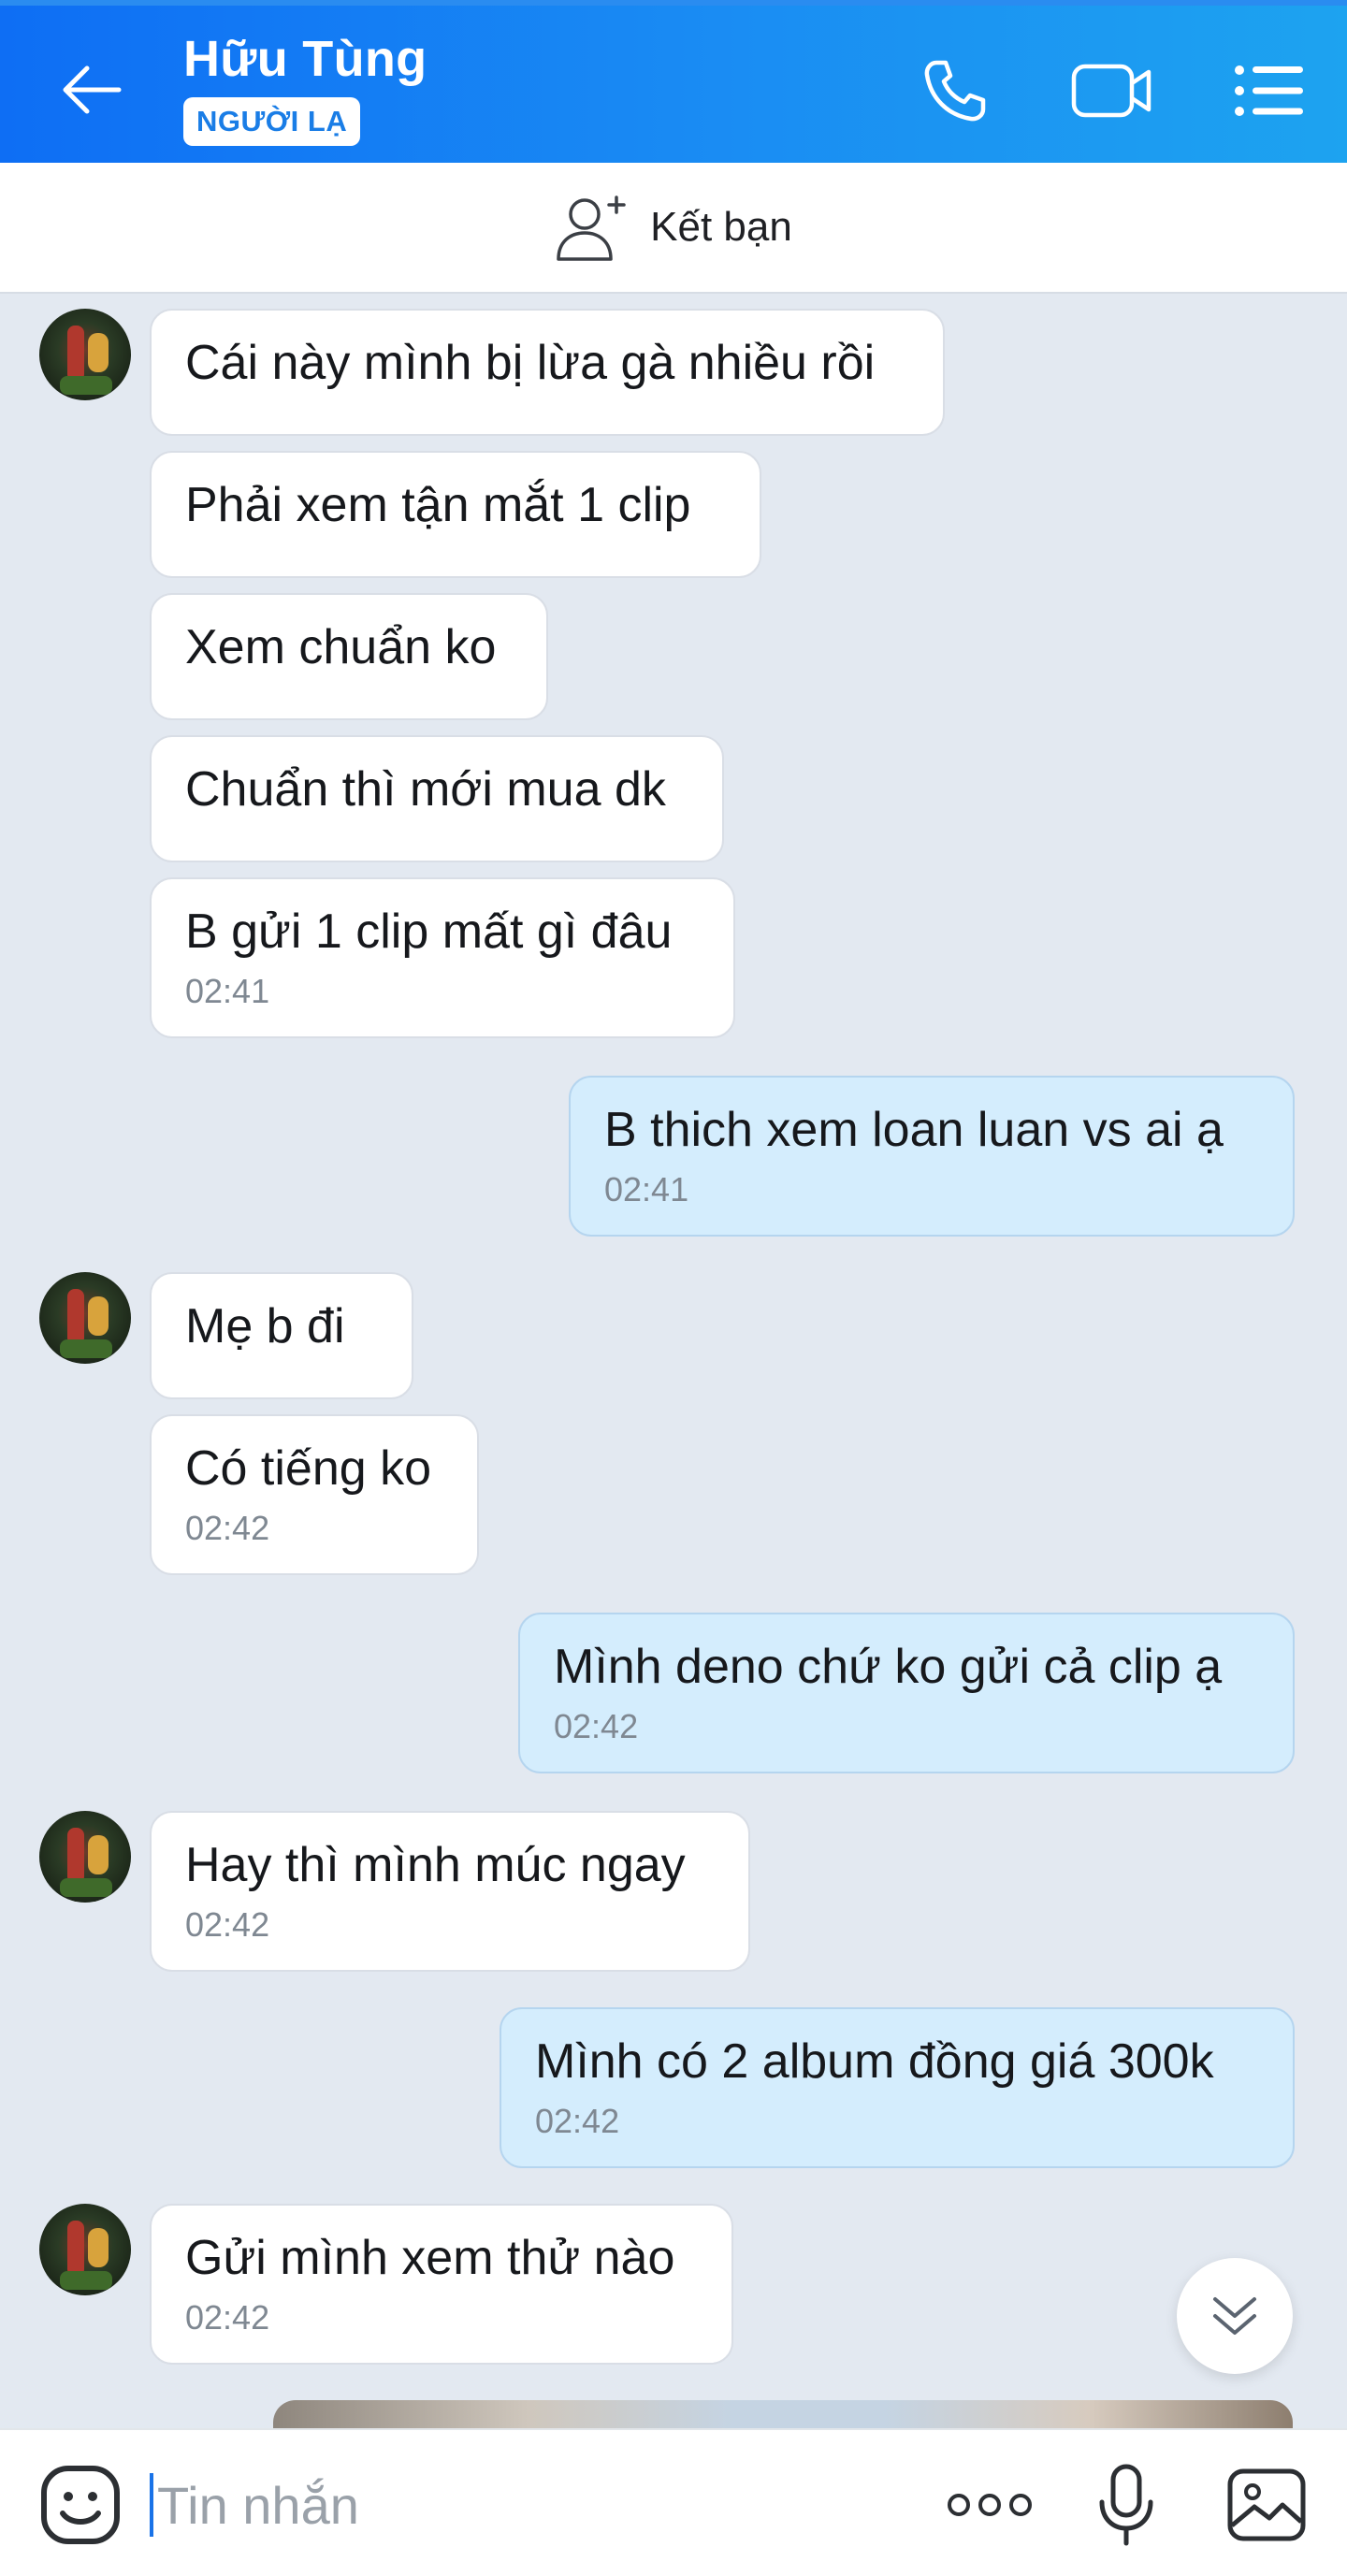 This screenshot has height=2576, width=1347. I want to click on options-menu-button, so click(1269, 91).